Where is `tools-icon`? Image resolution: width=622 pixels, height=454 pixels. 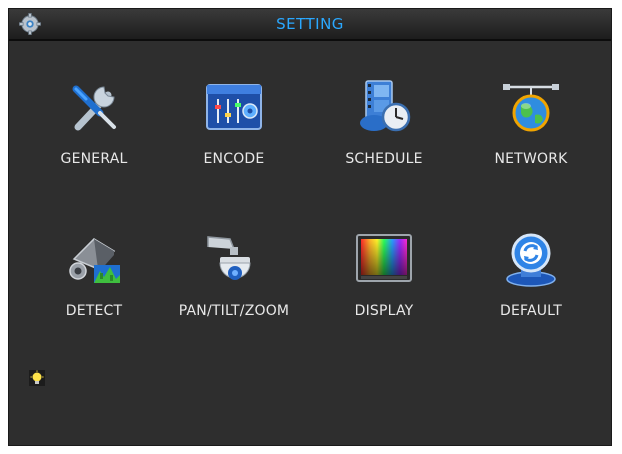 tools-icon is located at coordinates (94, 108).